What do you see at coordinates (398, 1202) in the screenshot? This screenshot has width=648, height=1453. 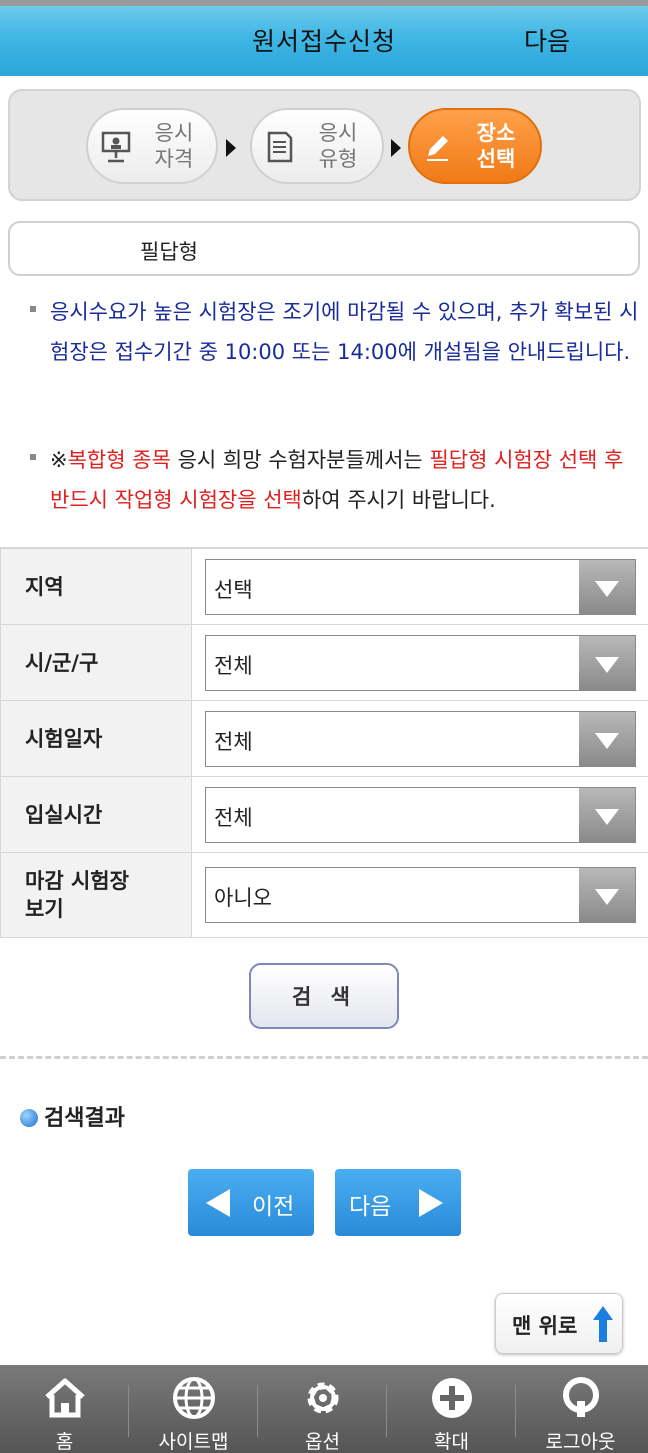 I see `next-page-button: 다음` at bounding box center [398, 1202].